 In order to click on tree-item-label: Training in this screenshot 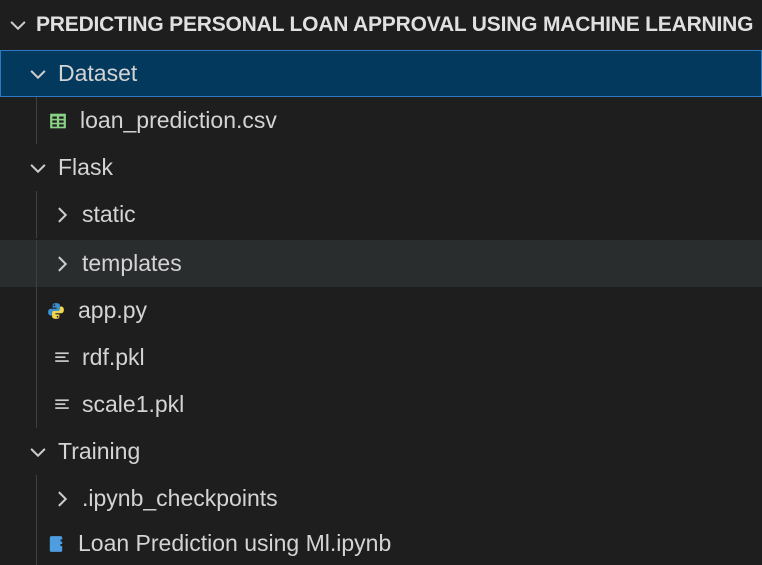, I will do `click(99, 451)`.